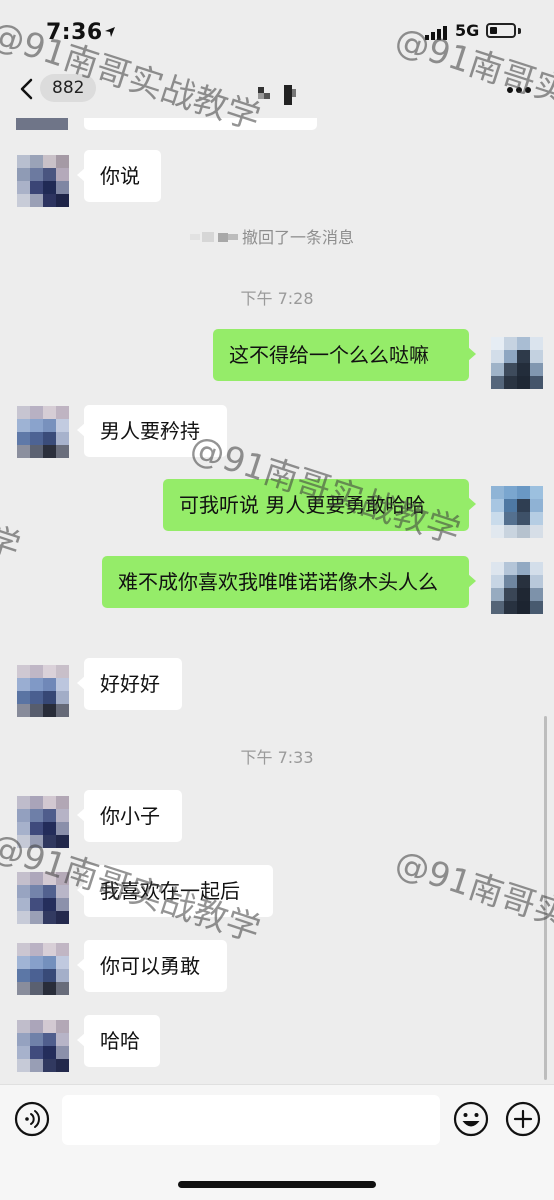 Image resolution: width=554 pixels, height=1200 pixels. Describe the element at coordinates (152, 966) in the screenshot. I see `message-bubble-incoming: 你可以勇敢` at that location.